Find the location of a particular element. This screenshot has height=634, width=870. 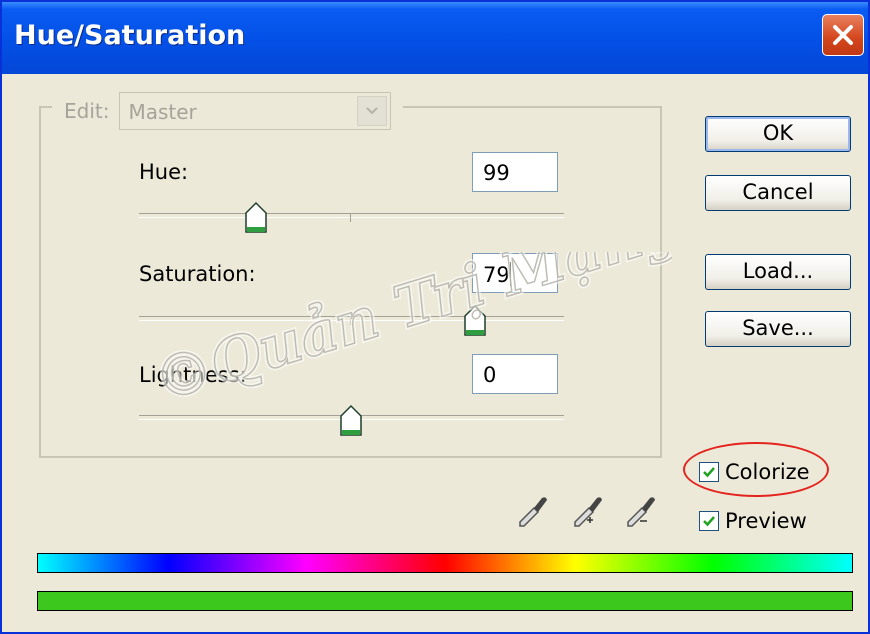

close-button is located at coordinates (843, 35).